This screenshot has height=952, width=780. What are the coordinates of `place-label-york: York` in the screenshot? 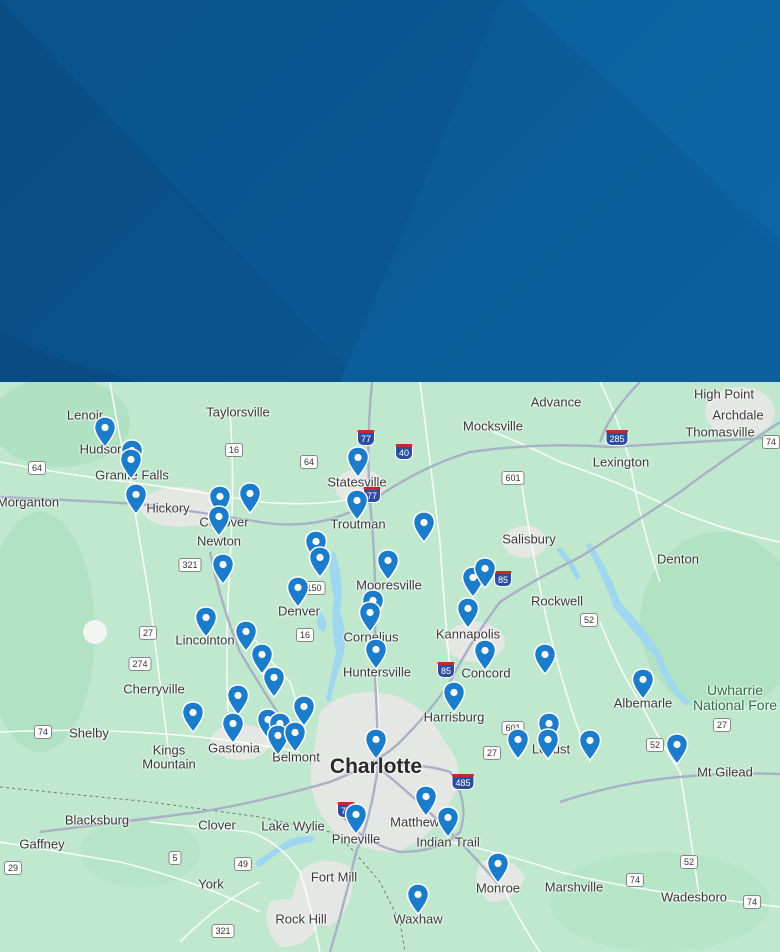 It's located at (211, 884).